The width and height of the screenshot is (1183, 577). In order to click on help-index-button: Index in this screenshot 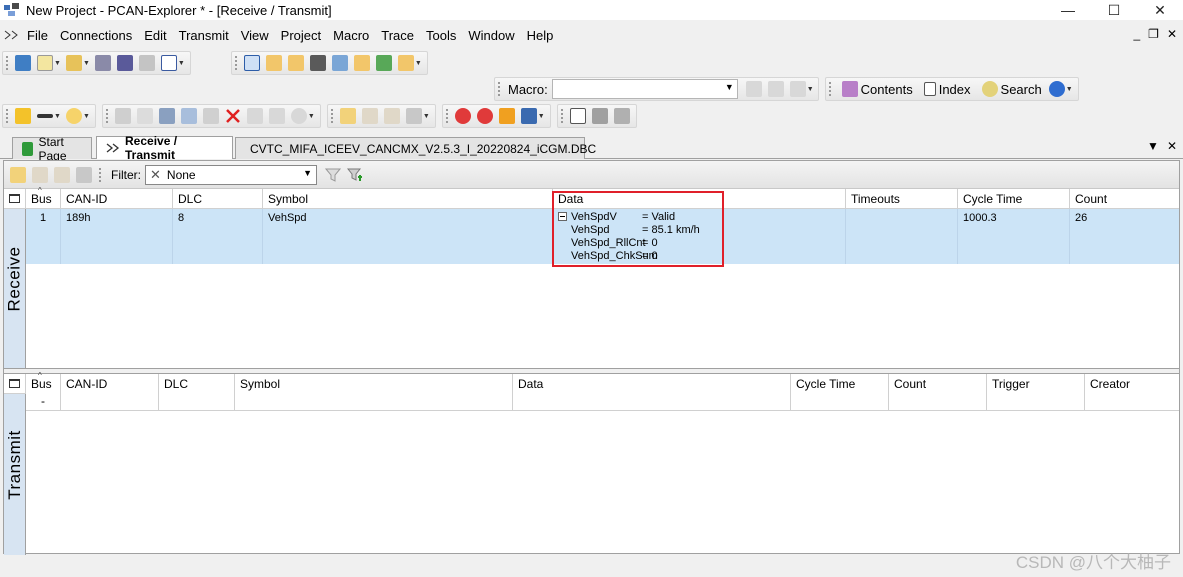, I will do `click(946, 89)`.